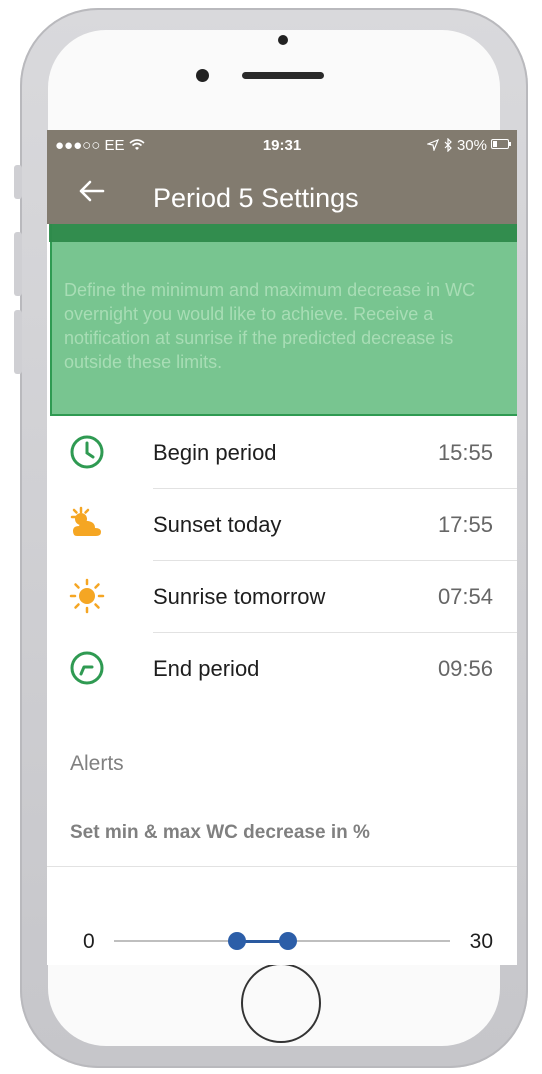  I want to click on mute-switch, so click(18, 182).